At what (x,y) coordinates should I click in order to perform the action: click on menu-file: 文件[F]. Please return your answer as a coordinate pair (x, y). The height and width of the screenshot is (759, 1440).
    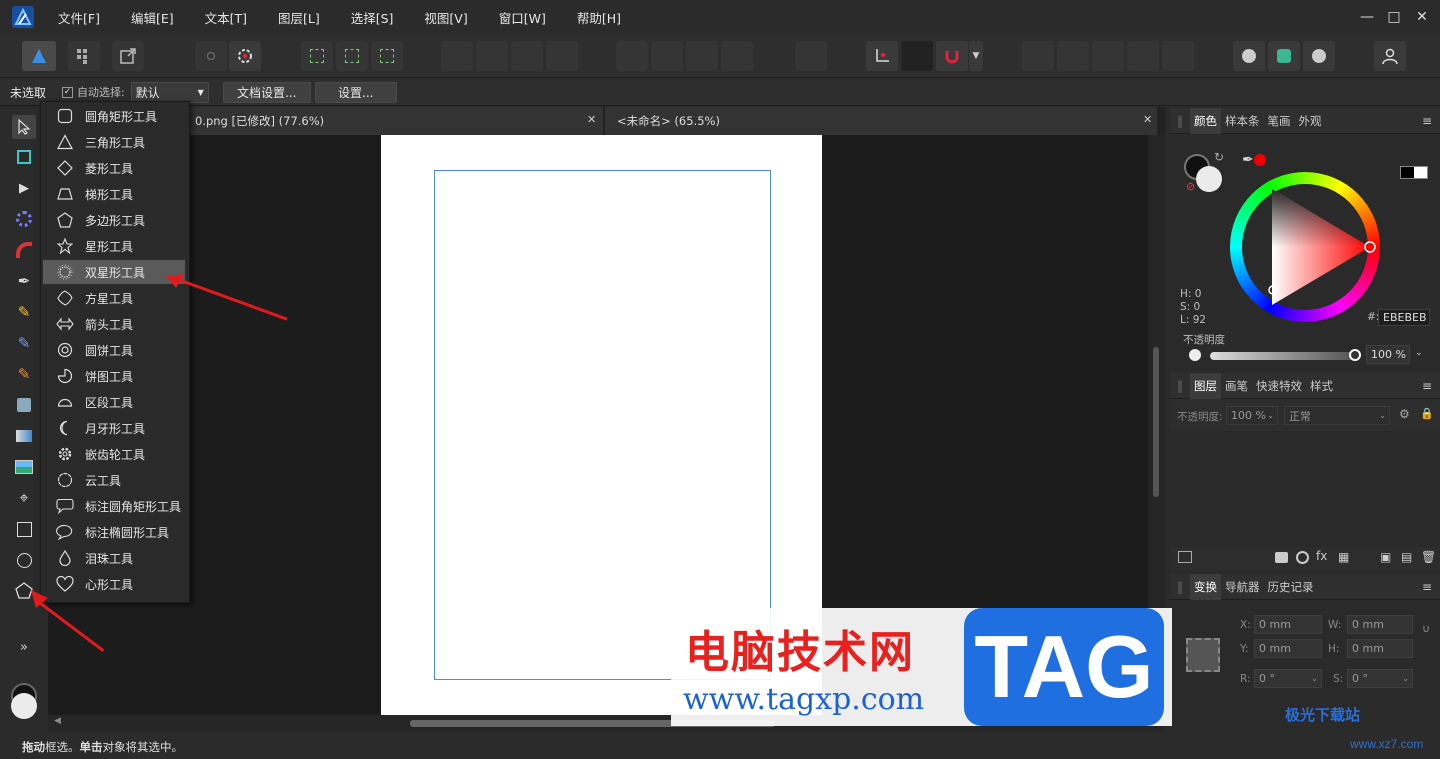
    Looking at the image, I should click on (79, 17).